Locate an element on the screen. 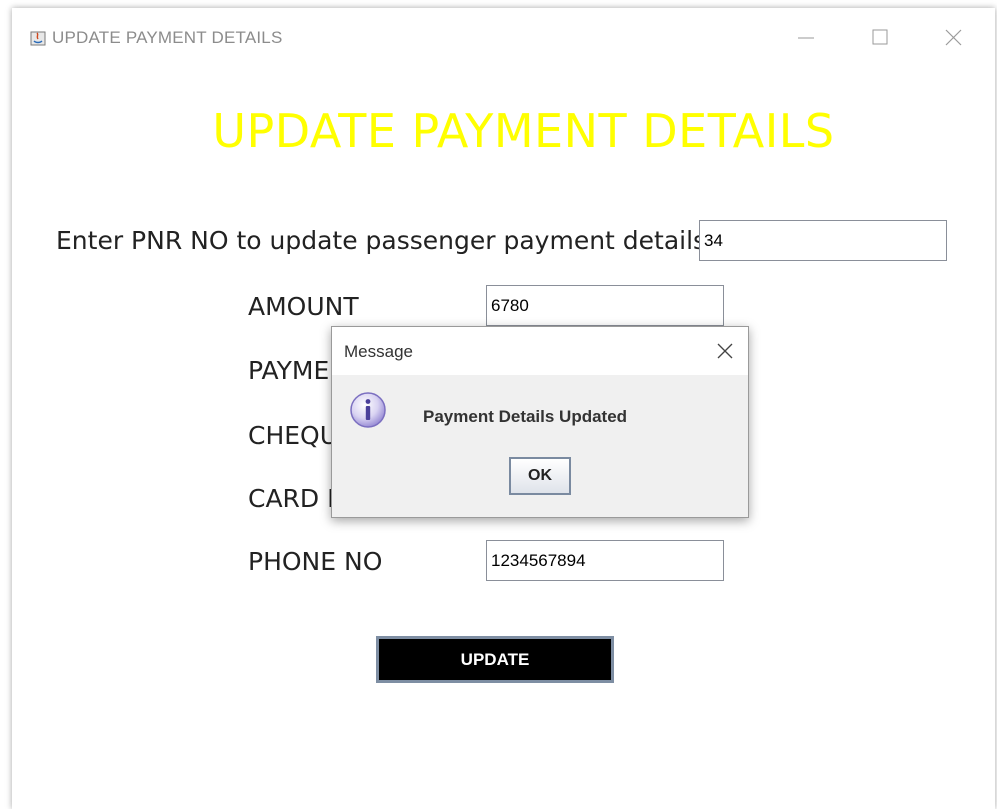 The width and height of the screenshot is (997, 809). payment-mode-label: PAYME is located at coordinates (289, 370).